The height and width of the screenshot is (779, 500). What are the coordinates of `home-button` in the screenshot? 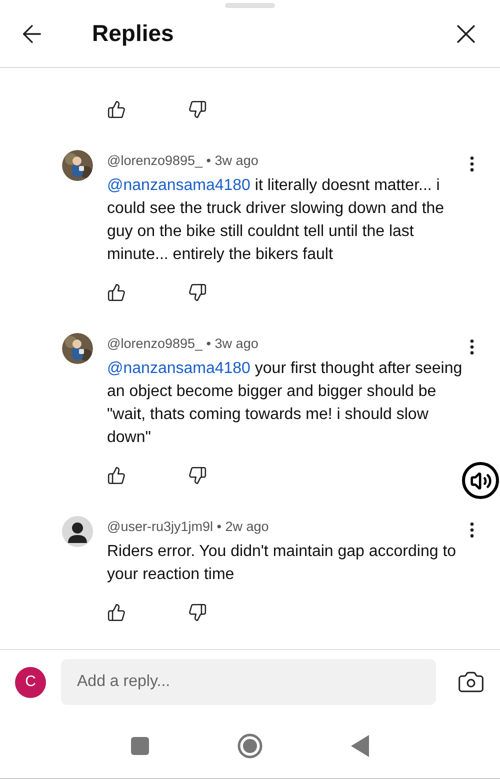 It's located at (250, 746).